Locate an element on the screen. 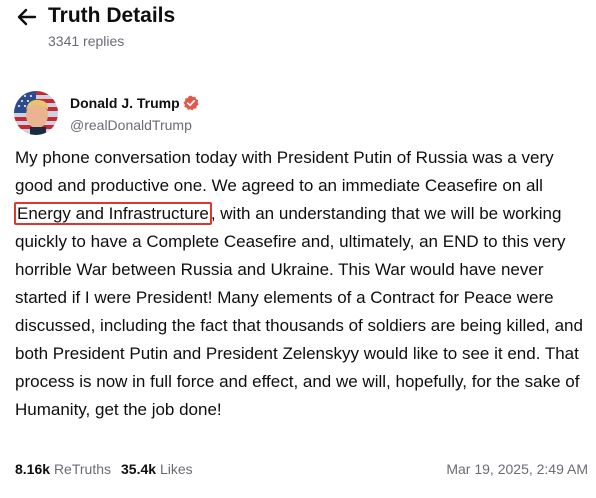  page-title: Truth Details is located at coordinates (112, 15).